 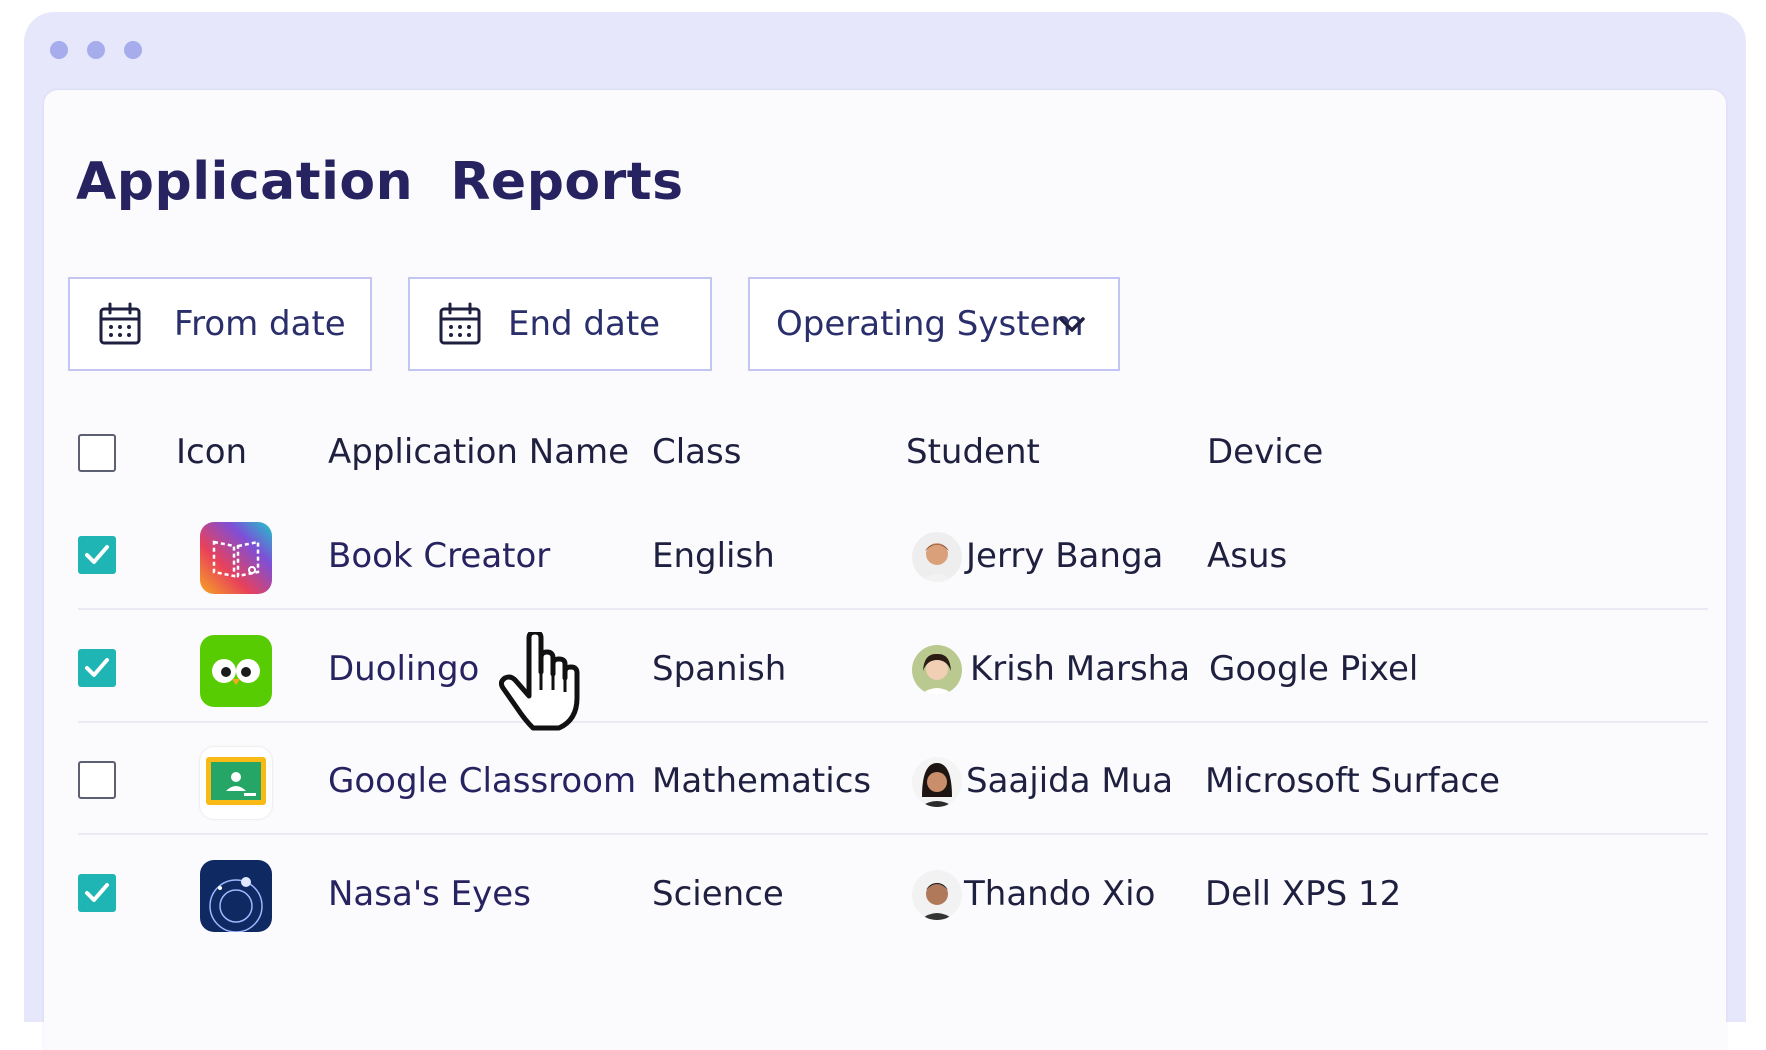 I want to click on window-controls, so click(x=96, y=50).